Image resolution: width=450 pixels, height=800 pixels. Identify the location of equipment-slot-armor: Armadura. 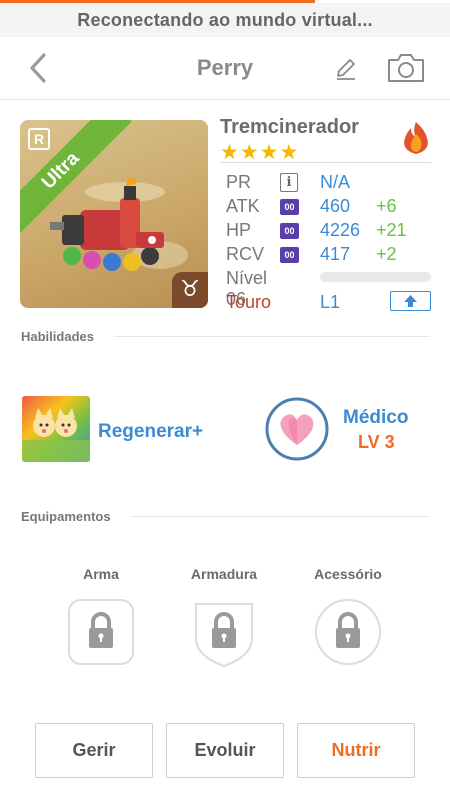
(224, 617).